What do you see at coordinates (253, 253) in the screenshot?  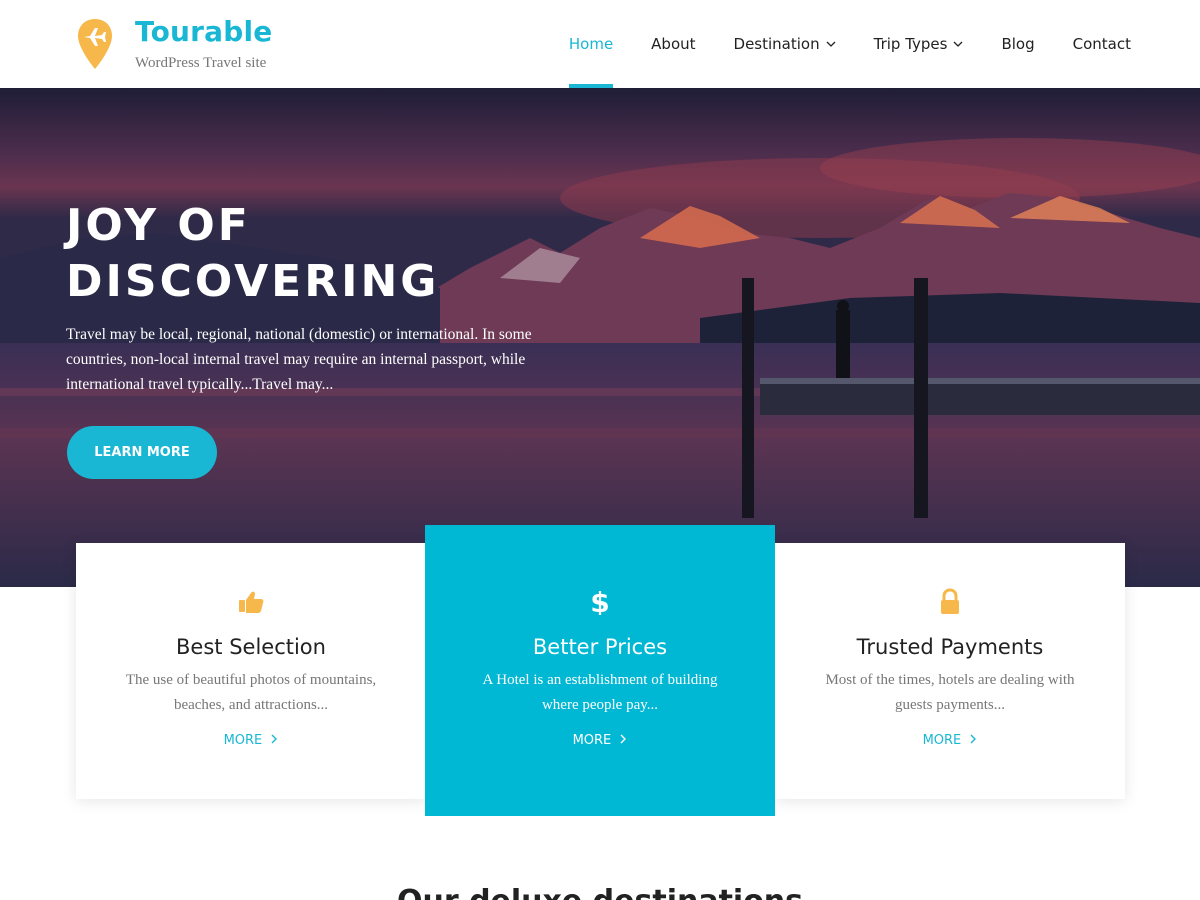 I see `hero-title: JOY OF DISCOVERING` at bounding box center [253, 253].